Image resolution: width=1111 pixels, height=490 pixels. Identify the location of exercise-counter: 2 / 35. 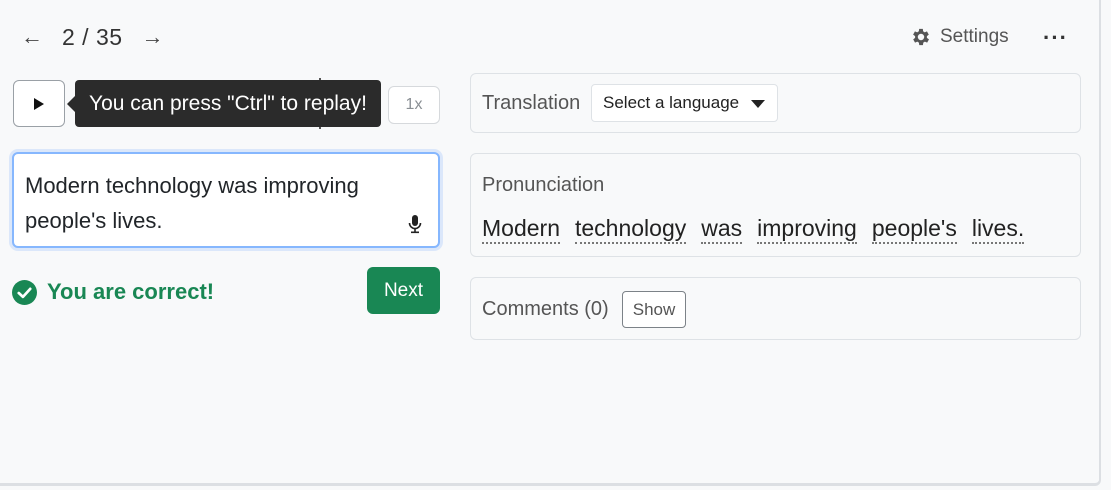
(92, 36).